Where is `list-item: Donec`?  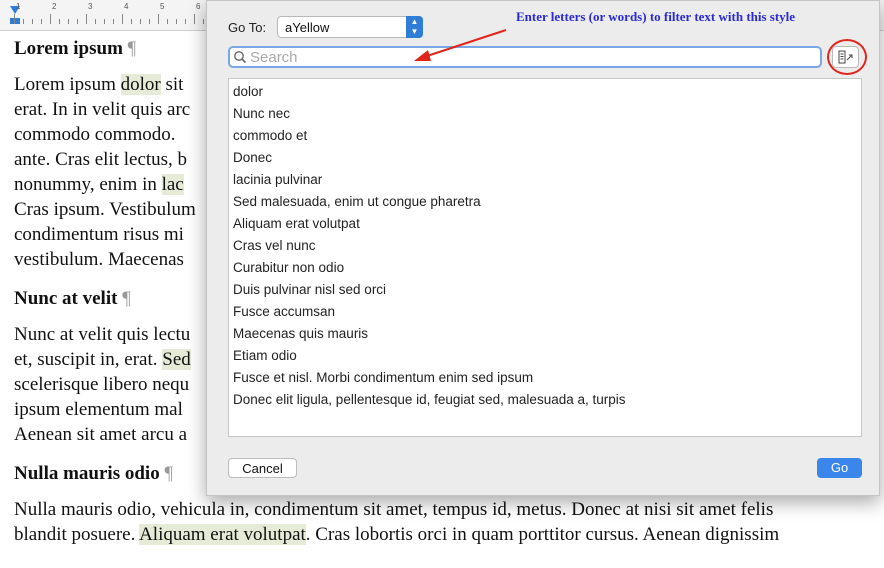 list-item: Donec is located at coordinates (545, 158).